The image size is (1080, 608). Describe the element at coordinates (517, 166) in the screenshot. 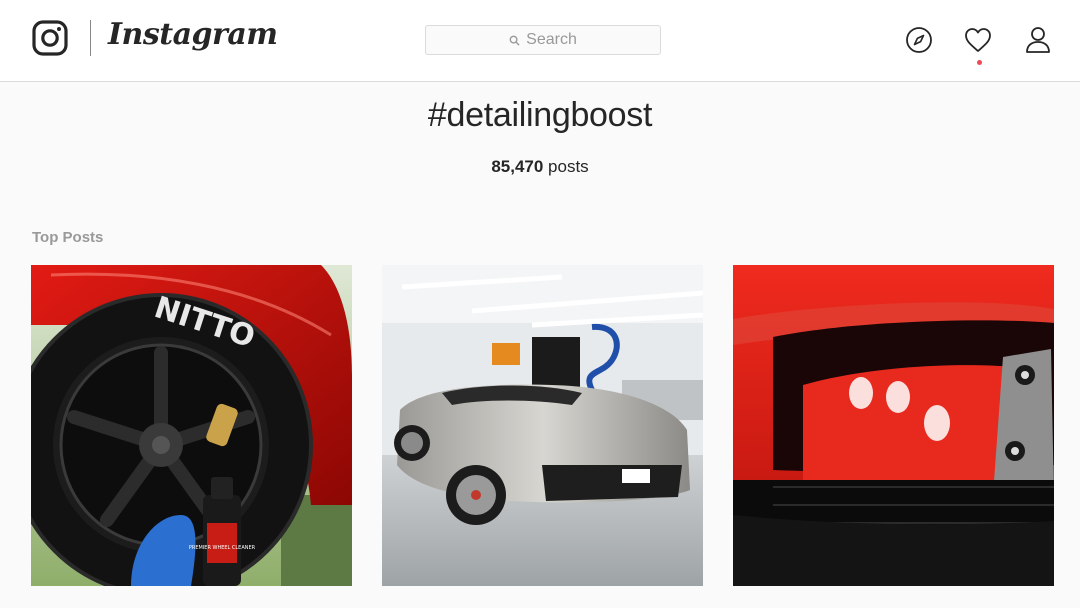

I see `post-count-number: 85,470` at that location.